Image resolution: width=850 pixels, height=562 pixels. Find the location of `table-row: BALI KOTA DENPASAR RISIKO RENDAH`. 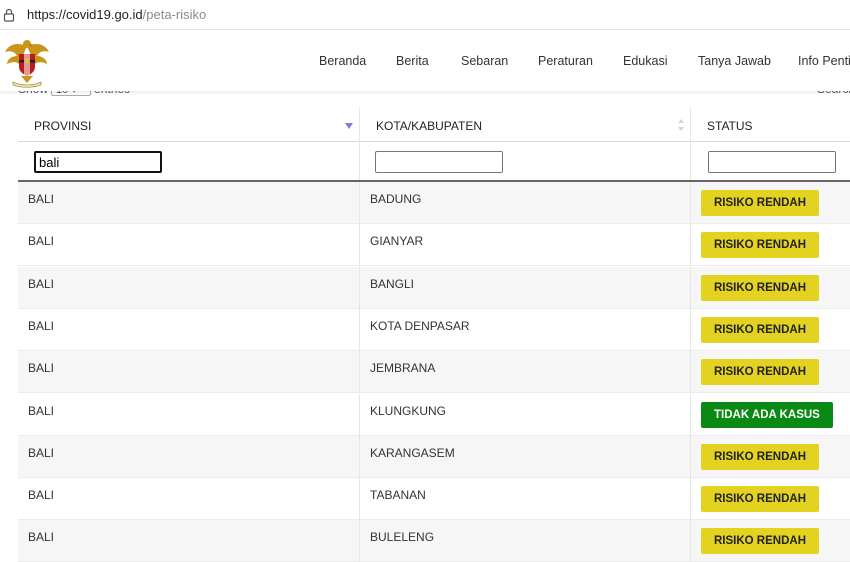

table-row: BALI KOTA DENPASAR RISIKO RENDAH is located at coordinates (434, 330).